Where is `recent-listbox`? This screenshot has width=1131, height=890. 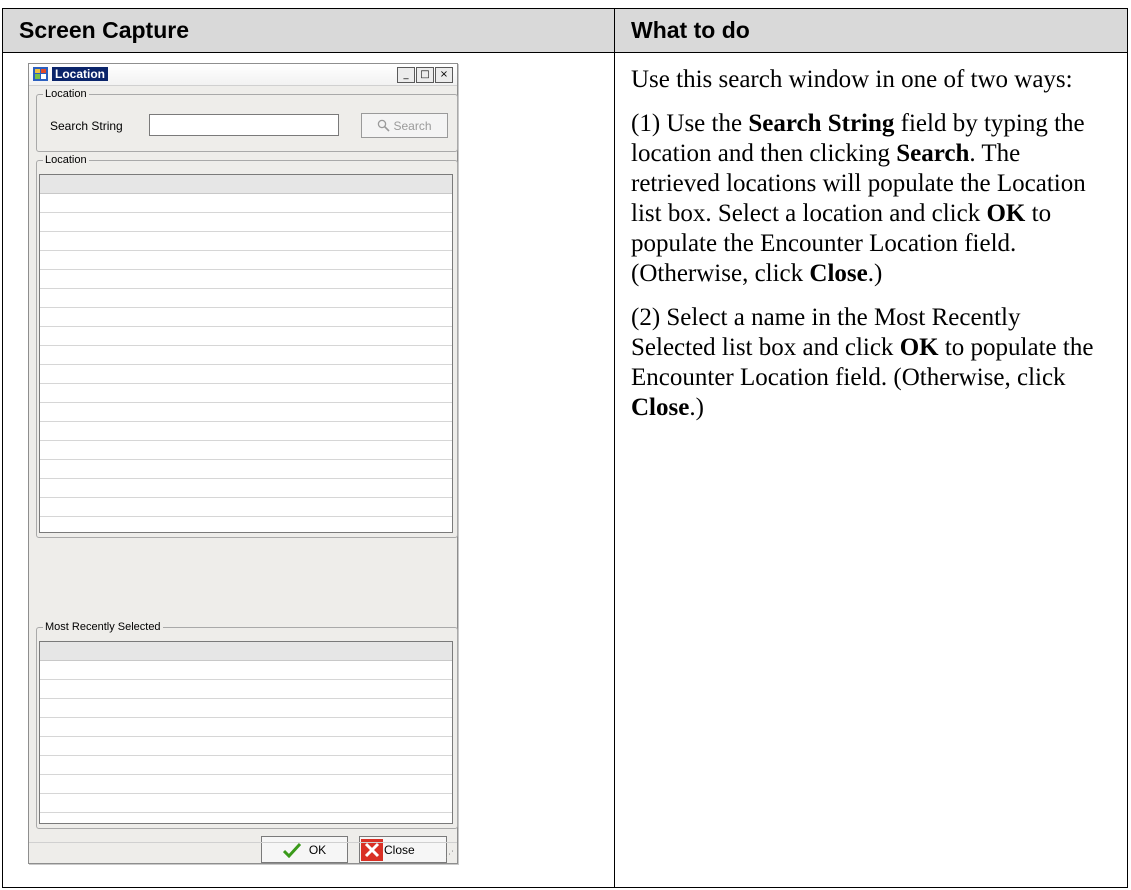 recent-listbox is located at coordinates (246, 732).